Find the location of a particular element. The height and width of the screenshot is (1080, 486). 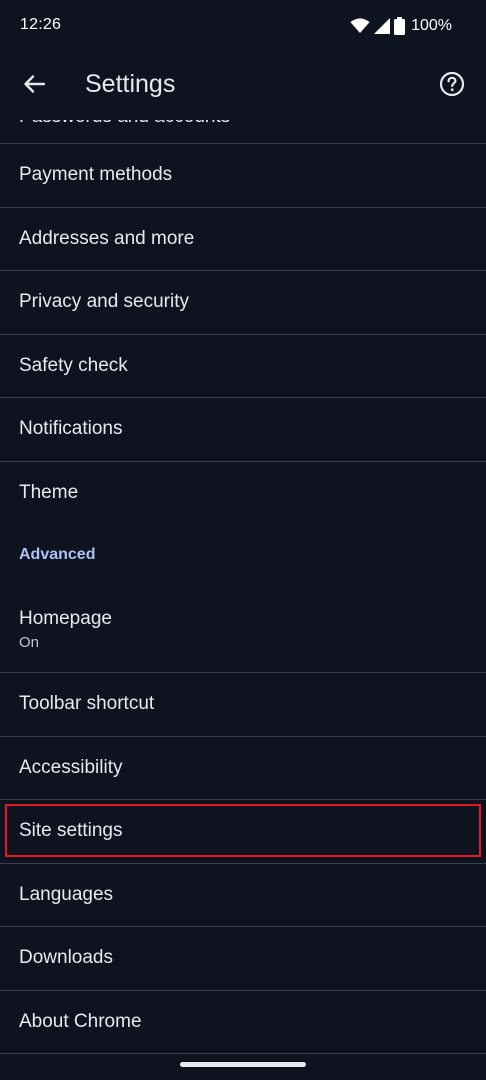

list-item-label: Passwords and accounts is located at coordinates (124, 124).